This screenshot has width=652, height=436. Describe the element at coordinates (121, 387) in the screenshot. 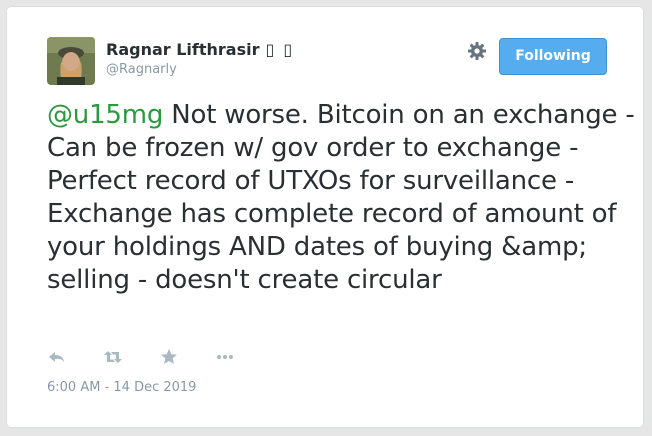

I see `tweet-timestamp: 6:00 AM - 14 Dec 2019` at that location.